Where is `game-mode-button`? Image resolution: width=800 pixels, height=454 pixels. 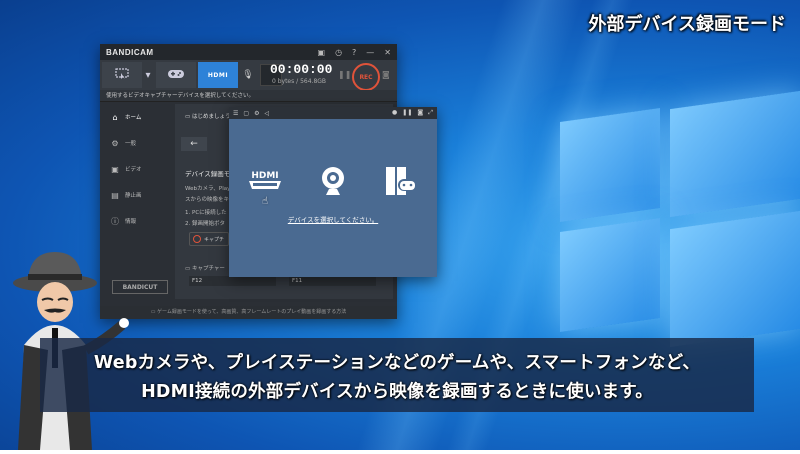 game-mode-button is located at coordinates (176, 75).